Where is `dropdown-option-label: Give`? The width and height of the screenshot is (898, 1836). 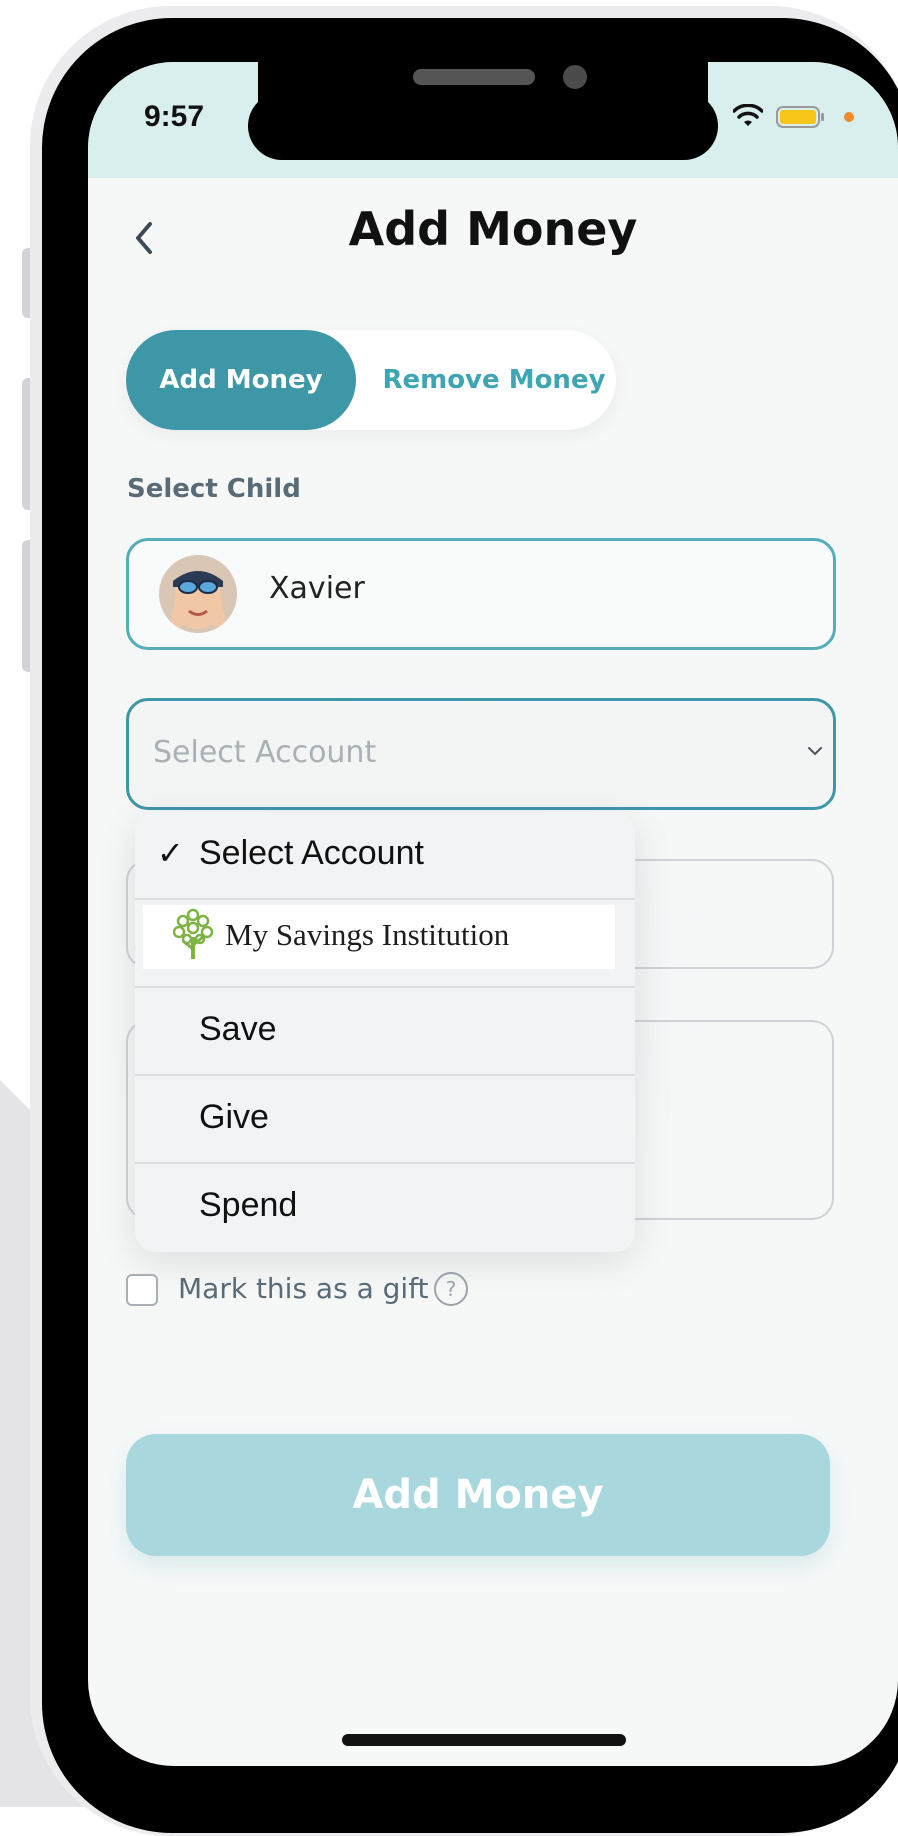
dropdown-option-label: Give is located at coordinates (234, 1117).